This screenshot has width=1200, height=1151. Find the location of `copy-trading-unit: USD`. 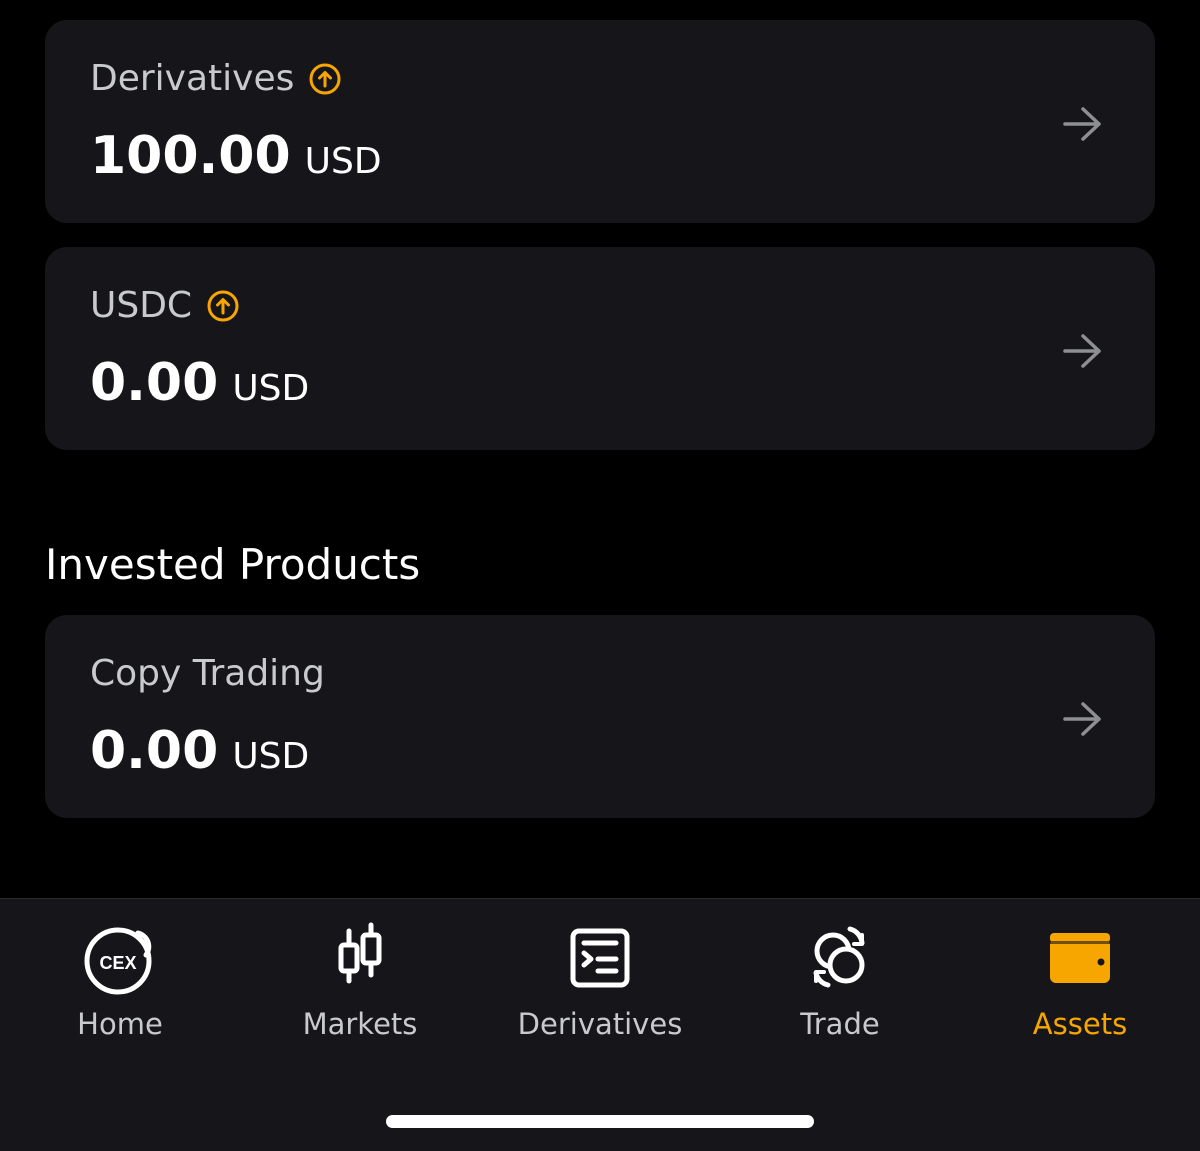

copy-trading-unit: USD is located at coordinates (271, 756).